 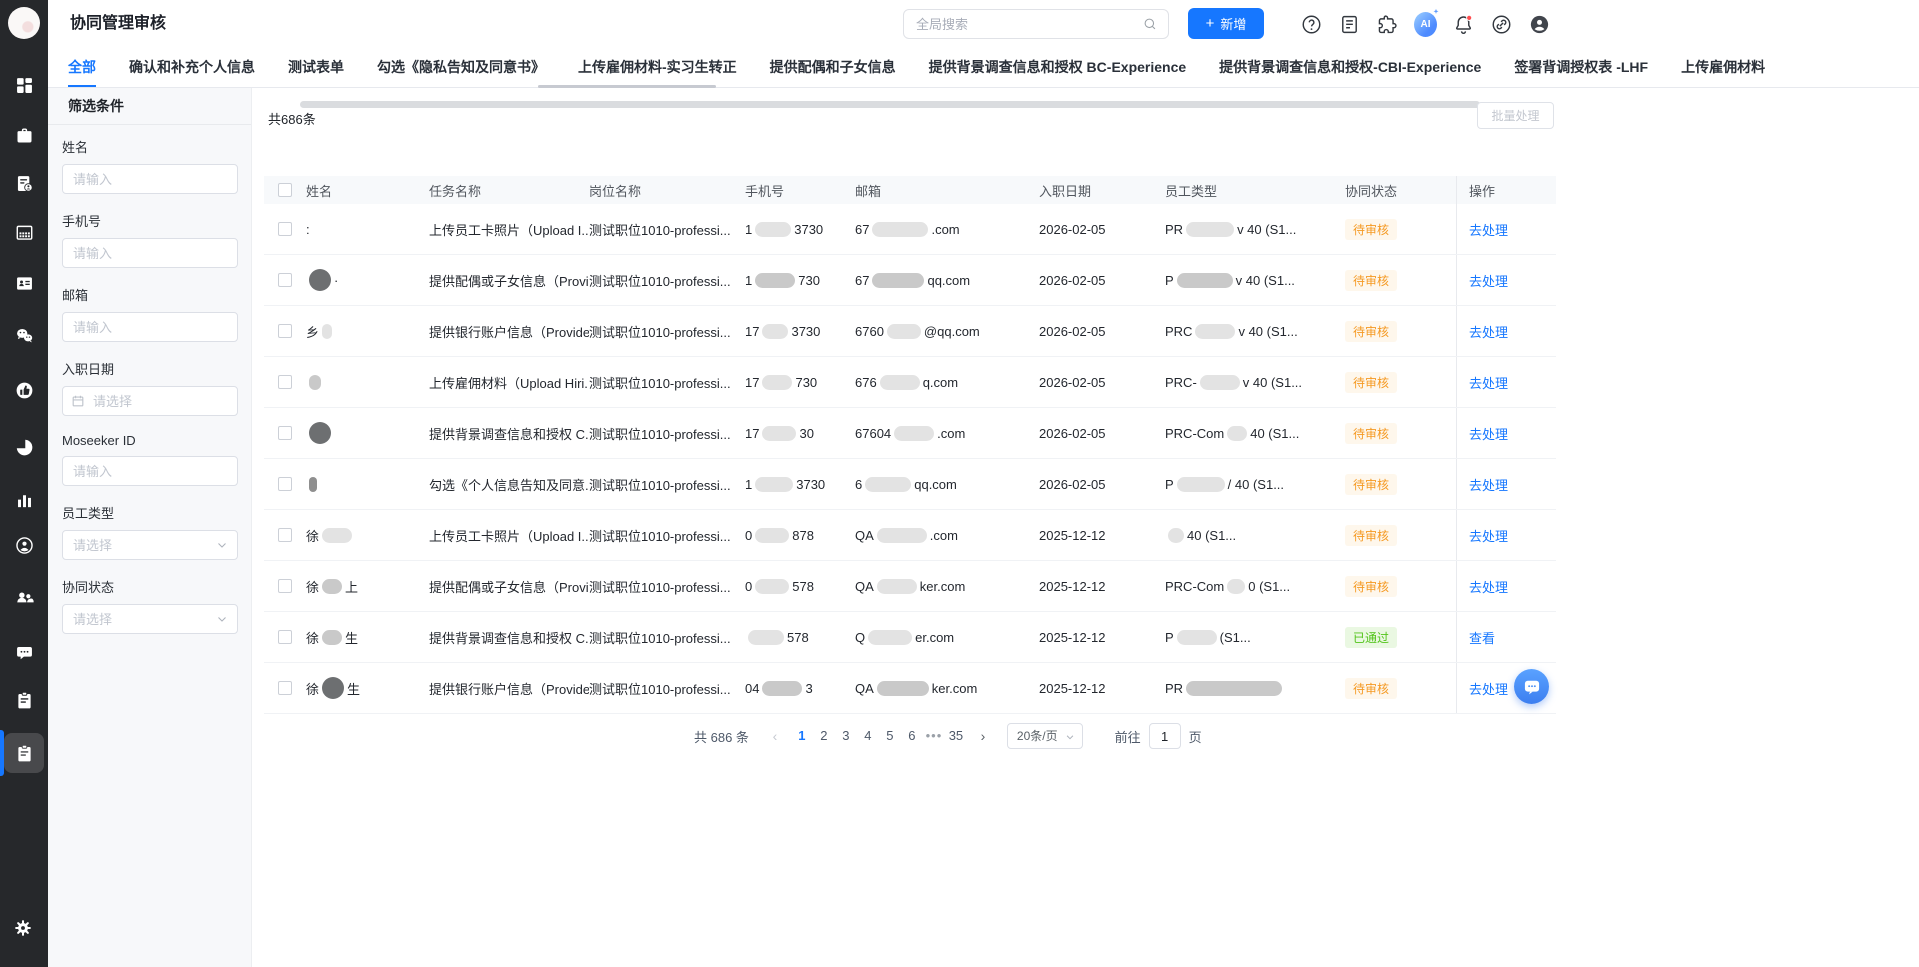 What do you see at coordinates (775, 736) in the screenshot?
I see `prev-page-button: ‹` at bounding box center [775, 736].